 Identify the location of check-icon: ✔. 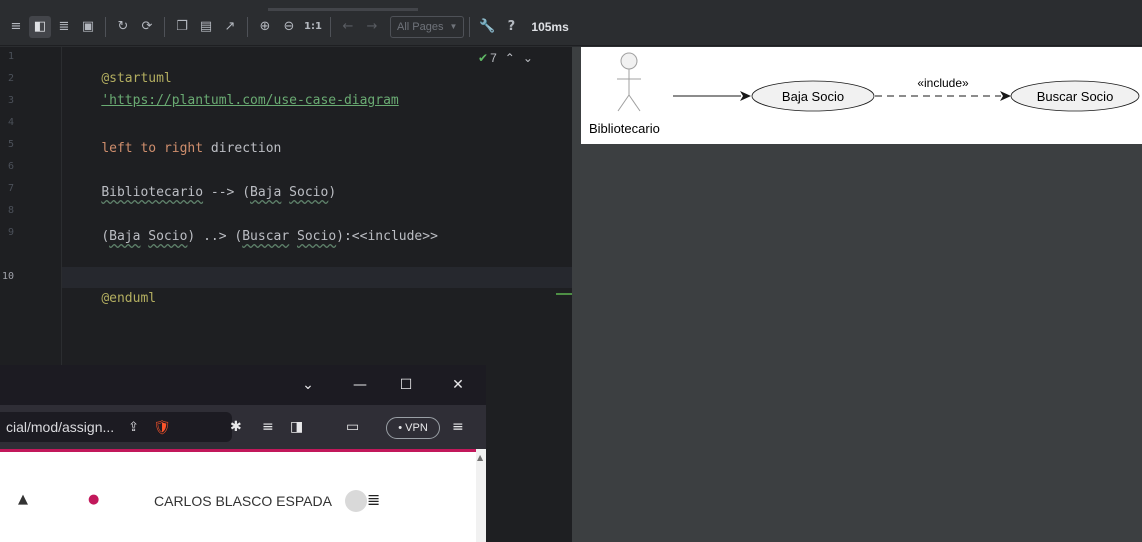
(483, 58).